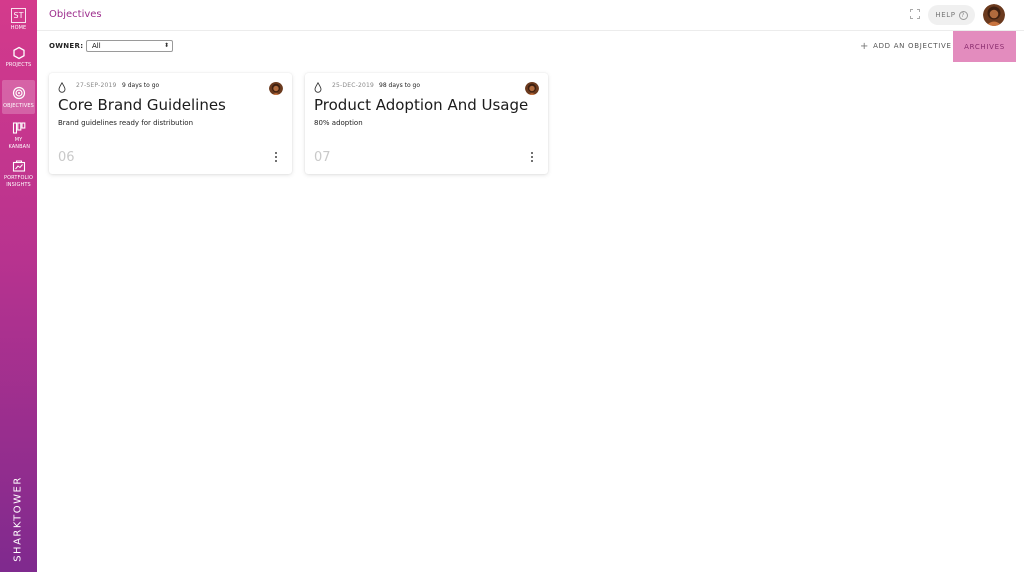  I want to click on owner-select: All ⬍, so click(129, 46).